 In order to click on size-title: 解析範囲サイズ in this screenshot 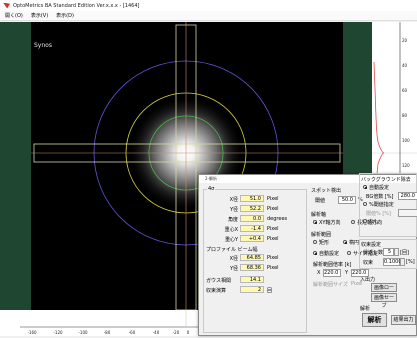, I will do `click(330, 285)`.